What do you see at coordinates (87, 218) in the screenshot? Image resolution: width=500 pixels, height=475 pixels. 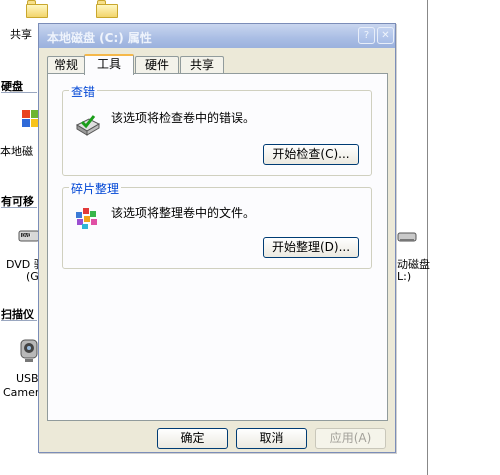 I see `defrag-icon` at bounding box center [87, 218].